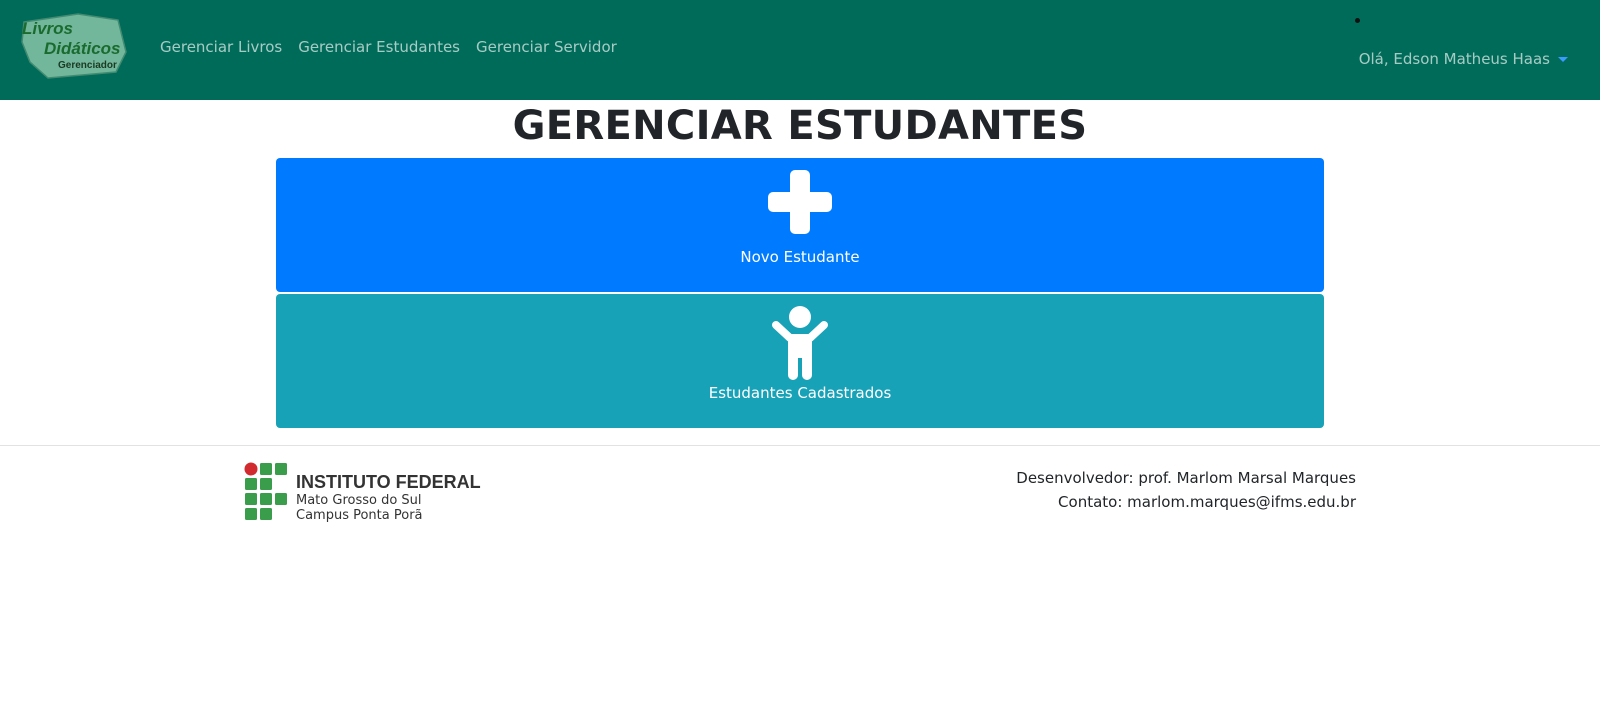  I want to click on brand-logo: Livros Didáticos Gerenciador, so click(74, 46).